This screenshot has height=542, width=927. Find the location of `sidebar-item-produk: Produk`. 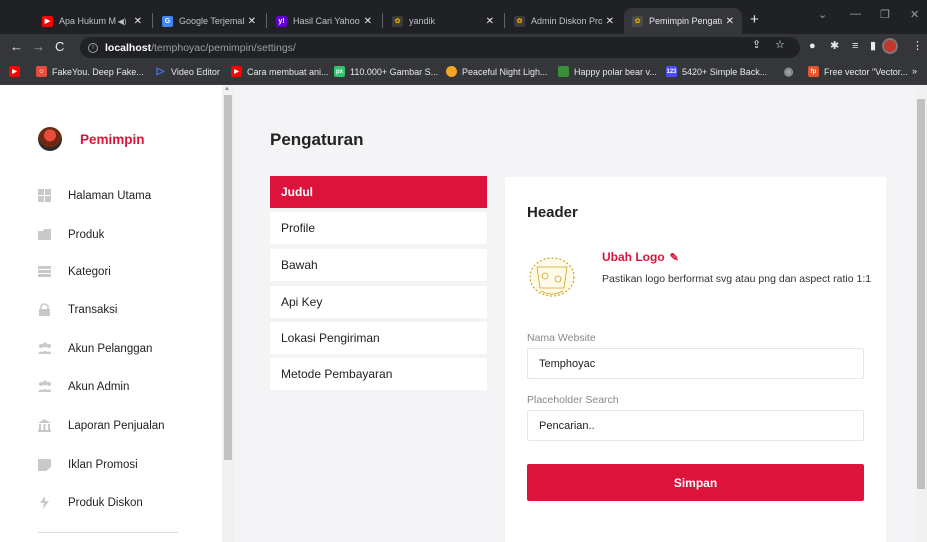

sidebar-item-produk: Produk is located at coordinates (71, 234).